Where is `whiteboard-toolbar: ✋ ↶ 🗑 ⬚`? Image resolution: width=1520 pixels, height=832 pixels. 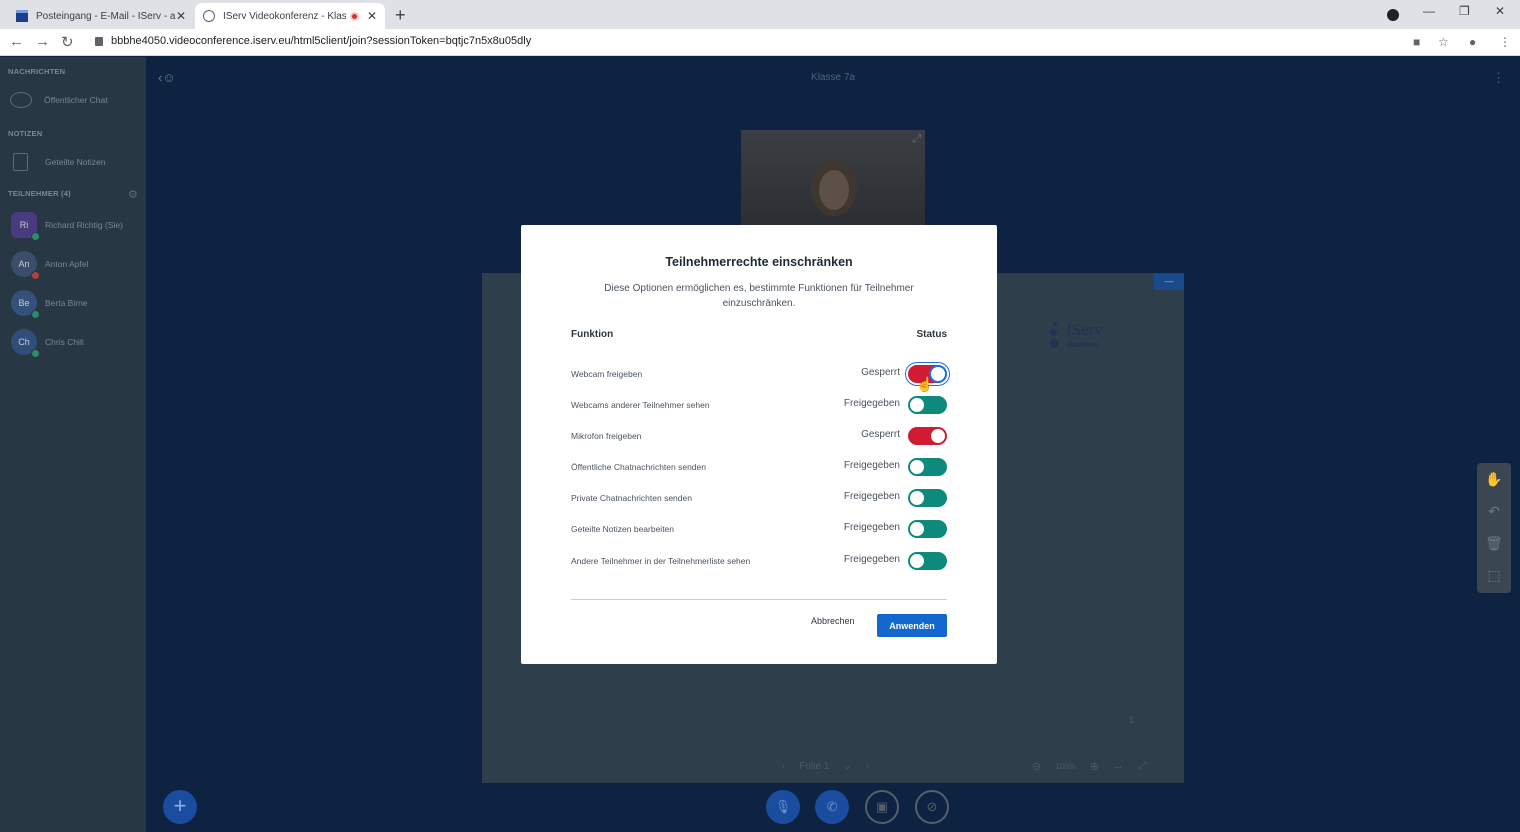
whiteboard-toolbar: ✋ ↶ 🗑 ⬚ is located at coordinates (1494, 528).